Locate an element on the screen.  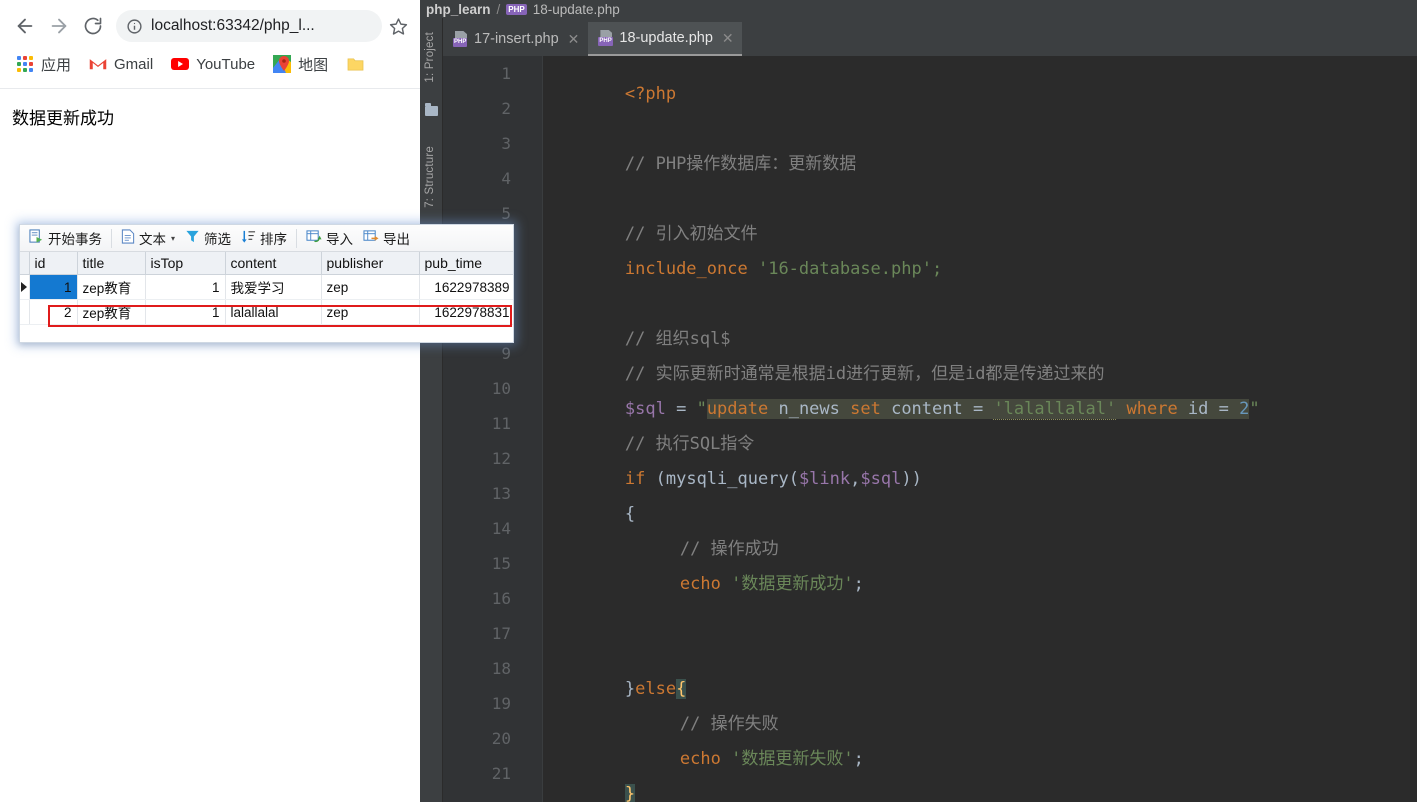
line-number: 5 is located at coordinates (506, 213).